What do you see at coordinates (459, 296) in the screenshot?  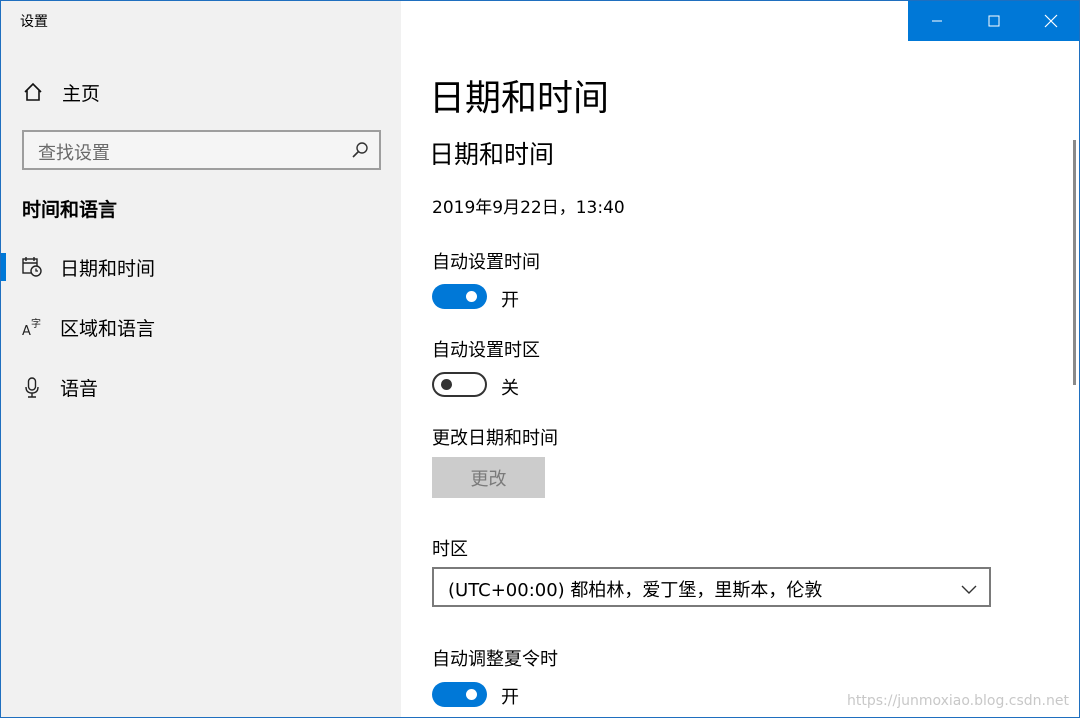 I see `auto-time-toggle` at bounding box center [459, 296].